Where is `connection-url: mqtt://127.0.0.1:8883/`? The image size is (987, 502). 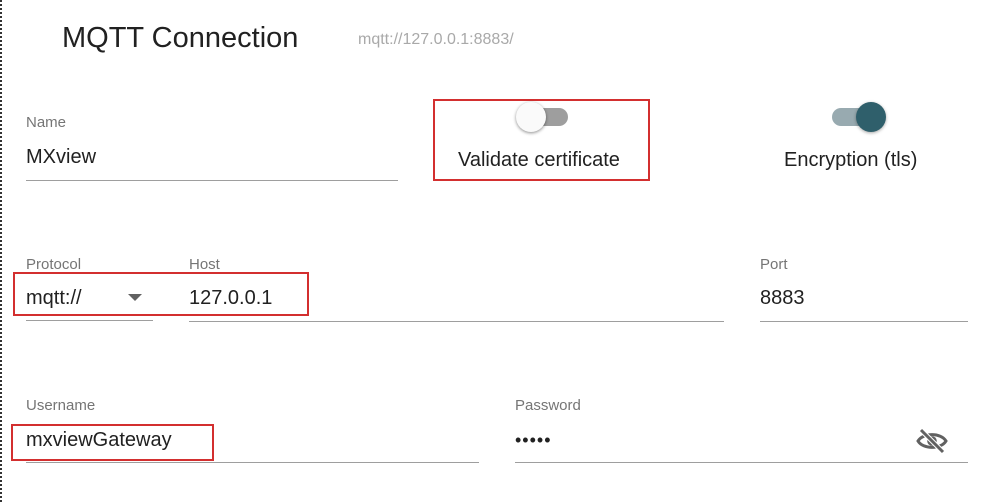 connection-url: mqtt://127.0.0.1:8883/ is located at coordinates (436, 39).